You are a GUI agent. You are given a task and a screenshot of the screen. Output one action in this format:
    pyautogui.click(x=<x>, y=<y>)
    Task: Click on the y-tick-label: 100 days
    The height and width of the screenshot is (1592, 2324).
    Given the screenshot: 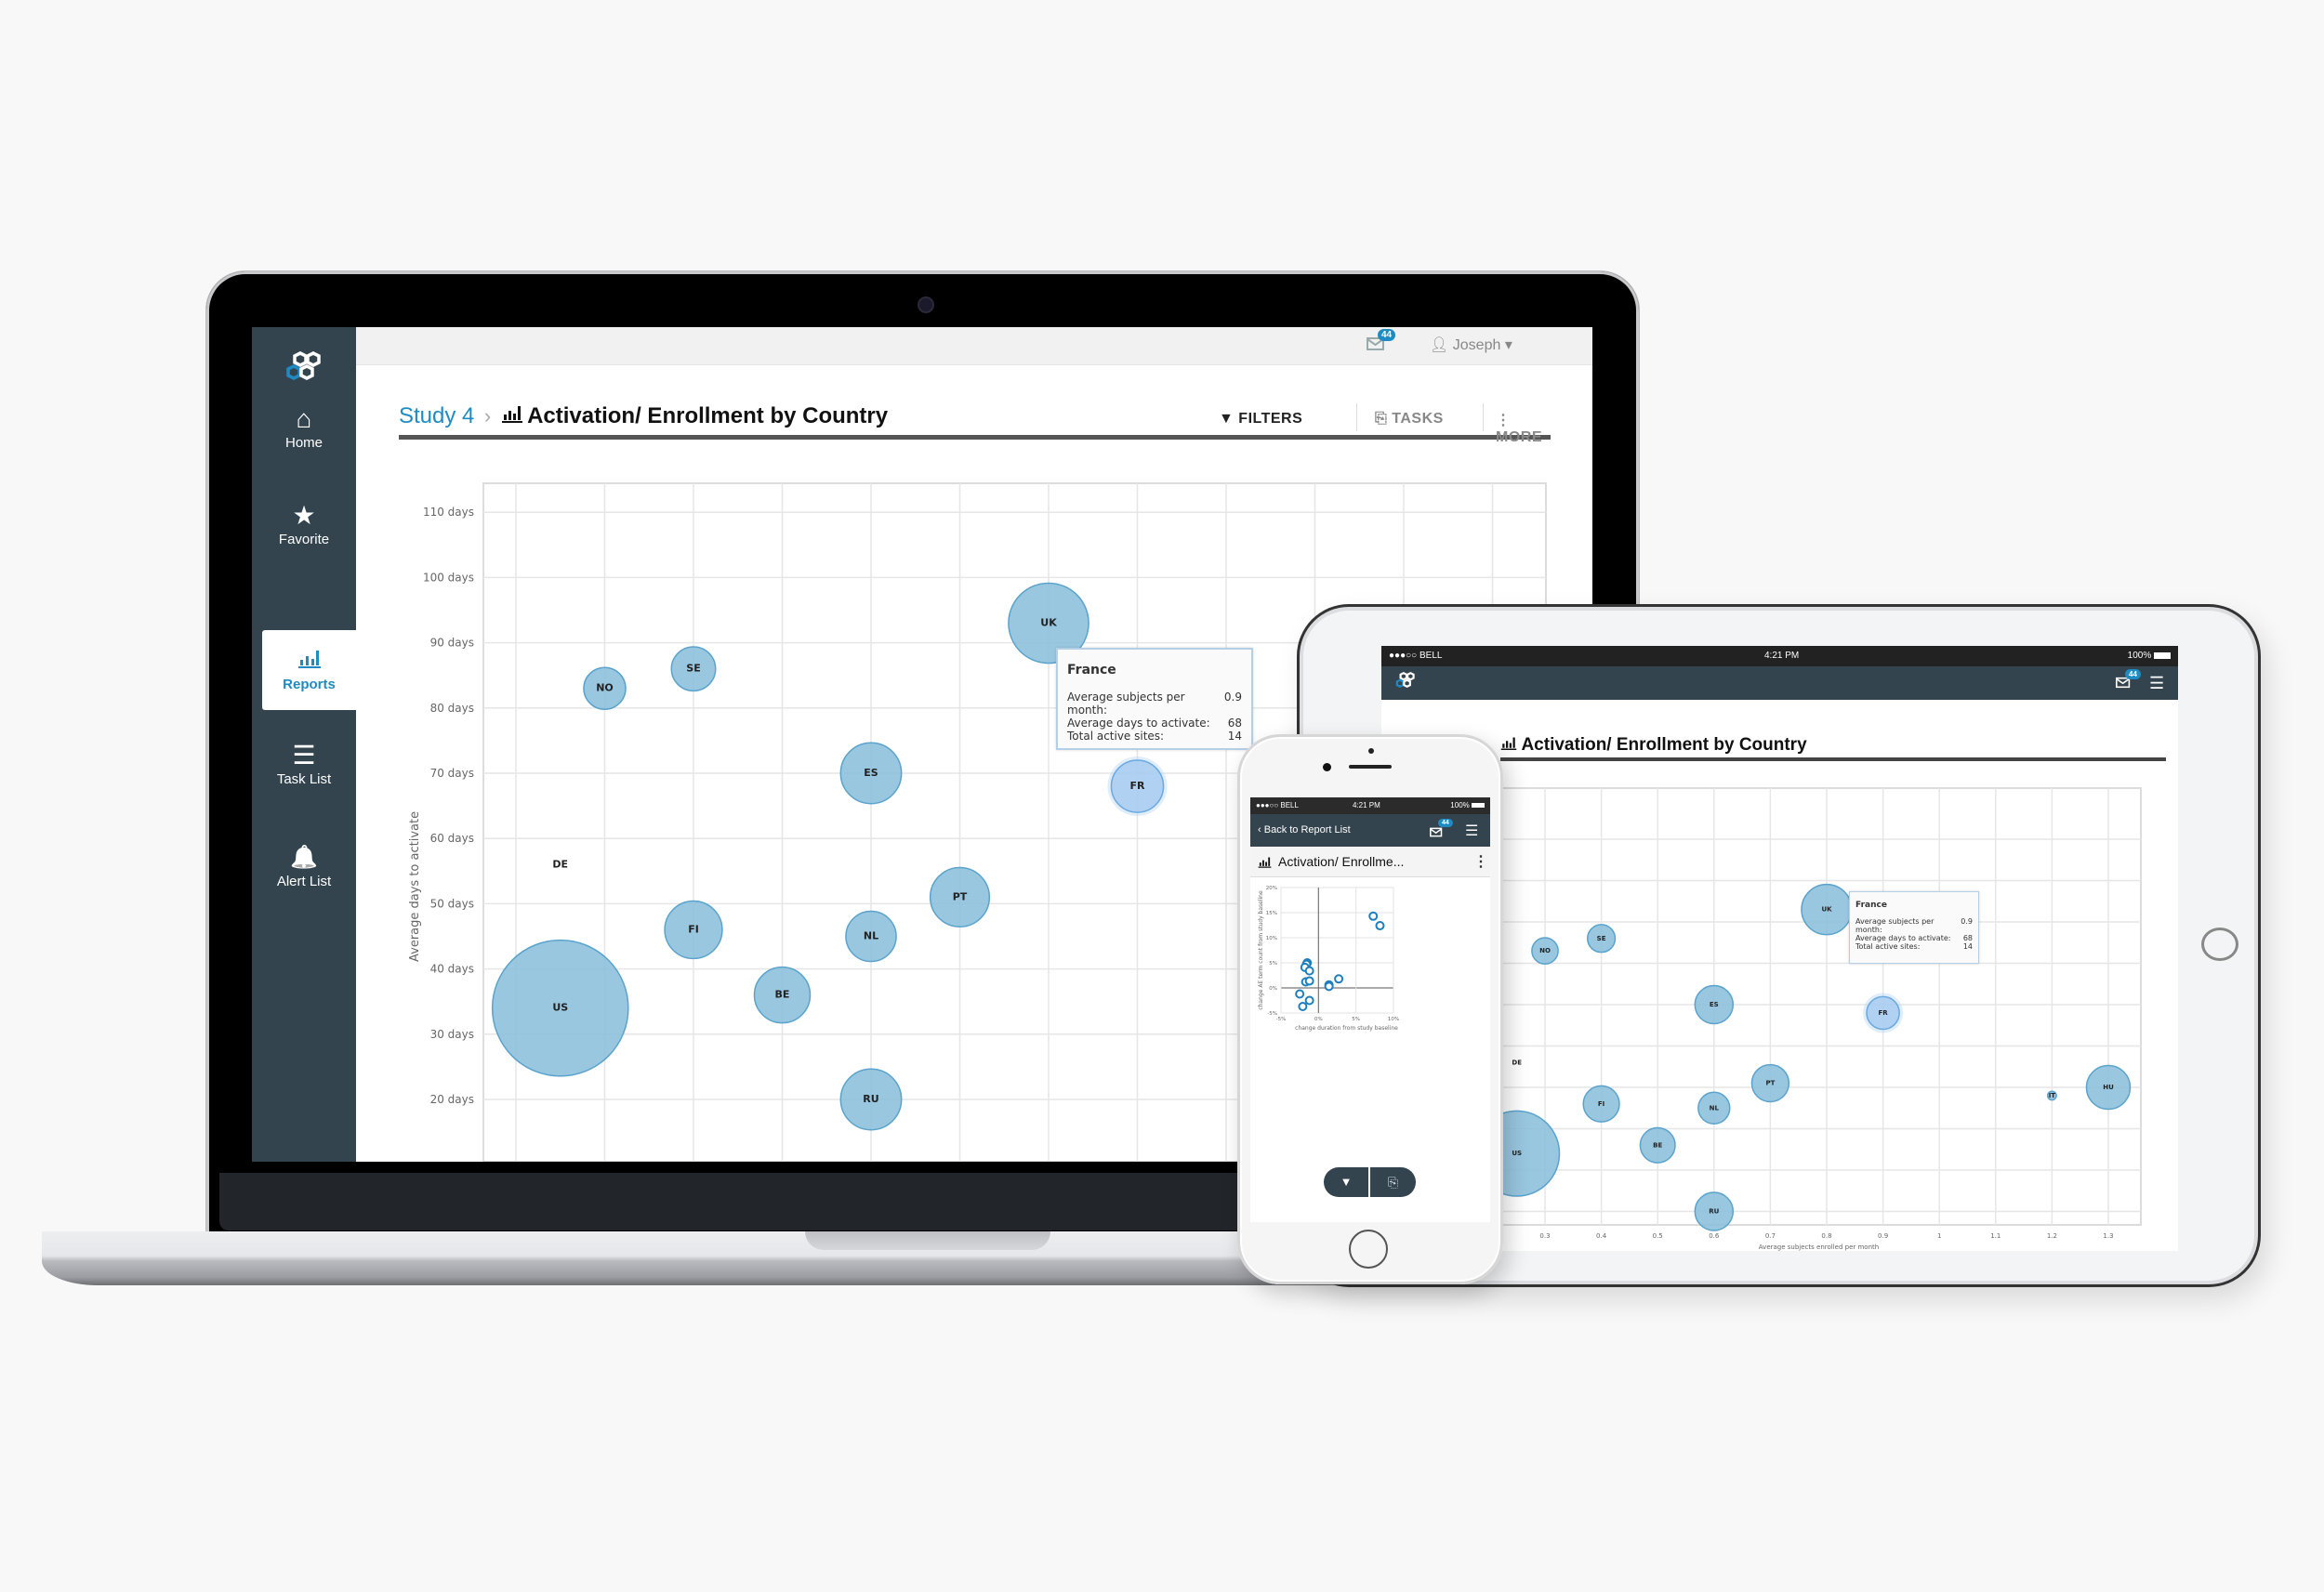 What is the action you would take?
    pyautogui.click(x=448, y=577)
    